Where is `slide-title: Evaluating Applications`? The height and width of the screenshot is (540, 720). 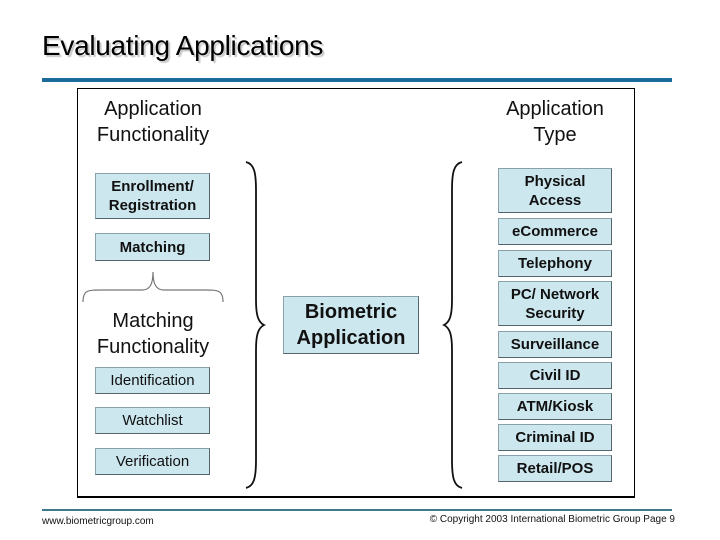 slide-title: Evaluating Applications is located at coordinates (183, 45).